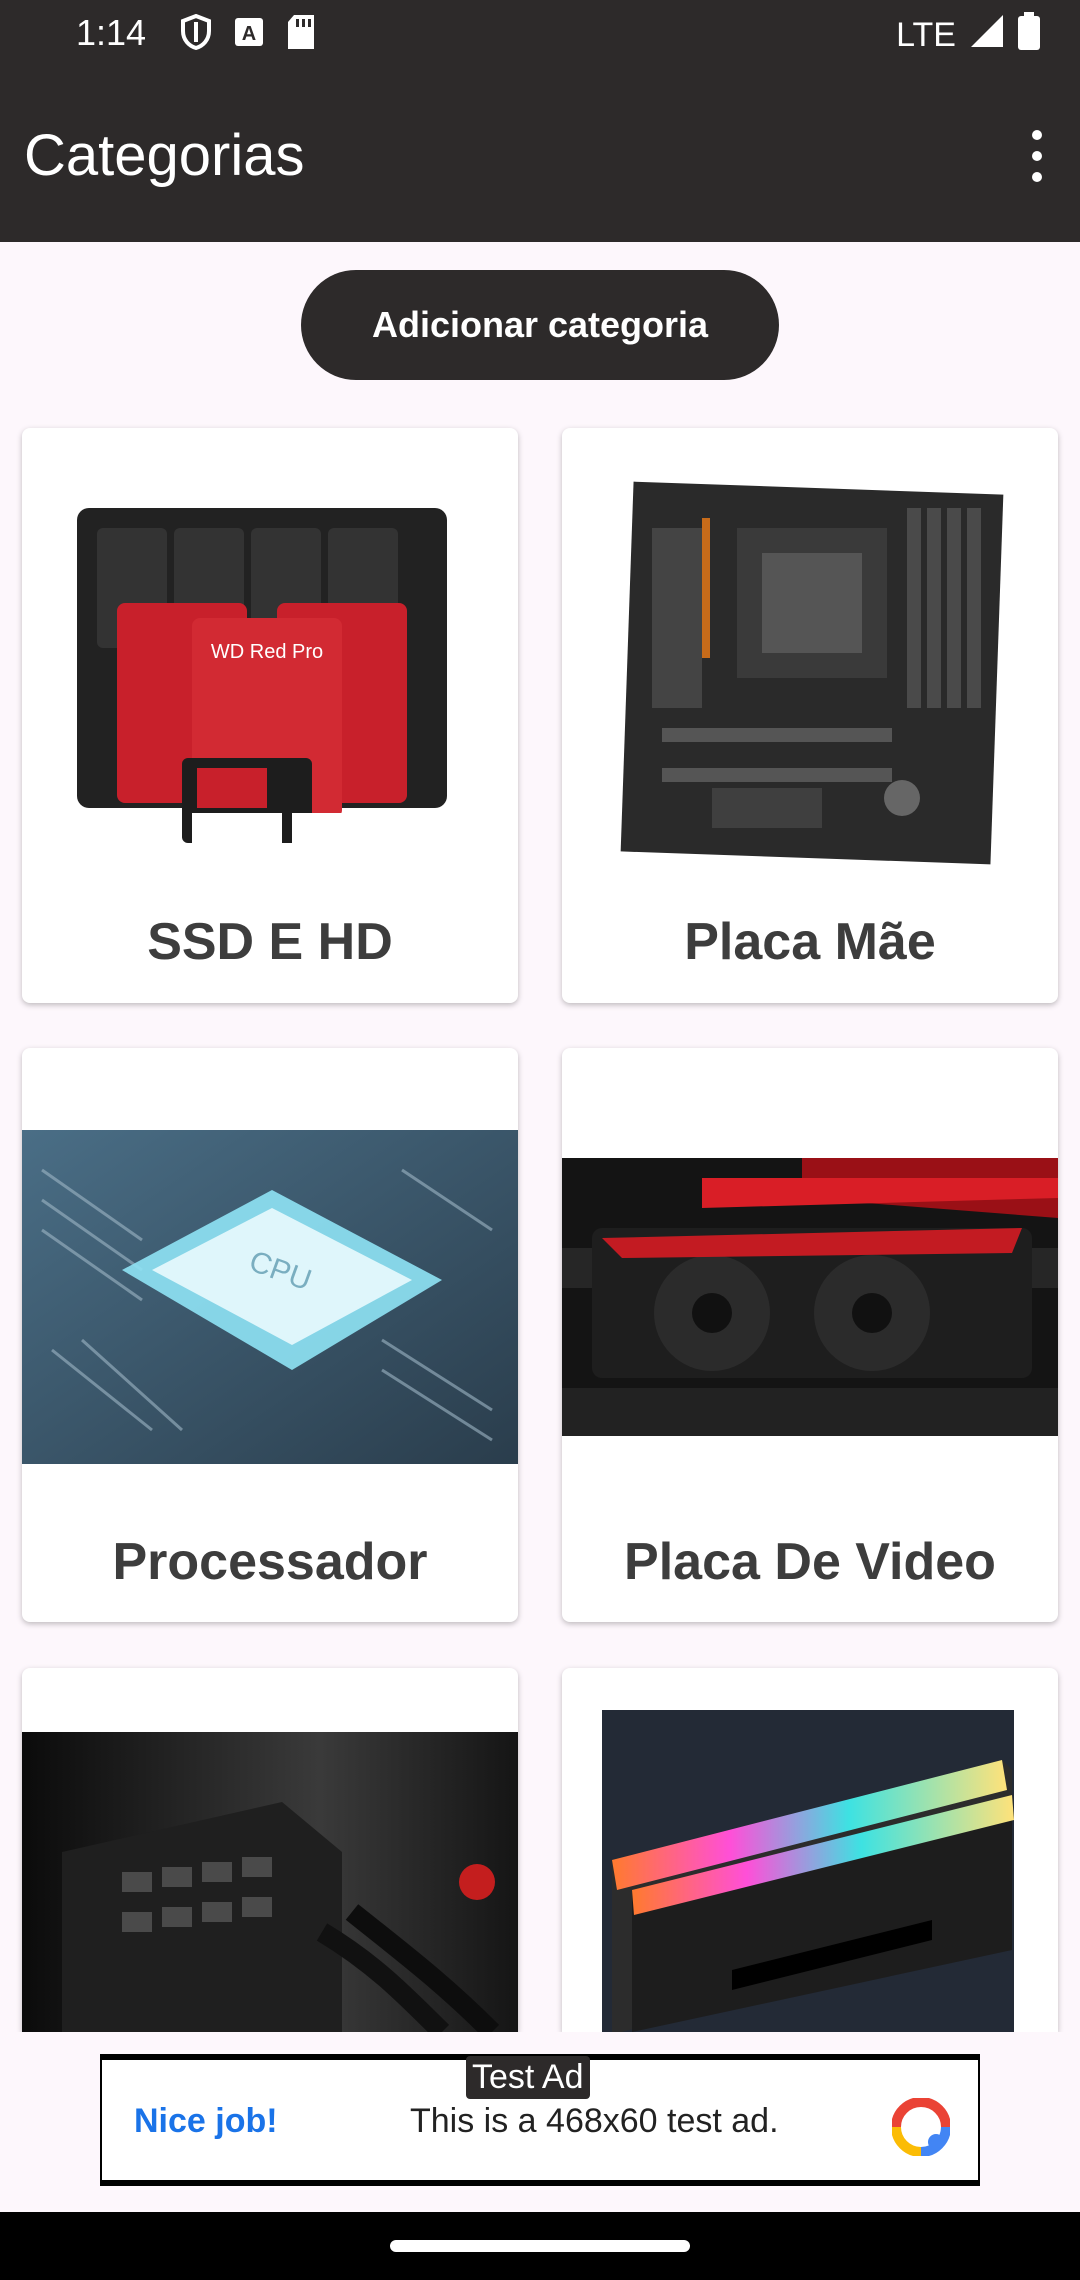  I want to click on category-card-fonte, so click(270, 1850).